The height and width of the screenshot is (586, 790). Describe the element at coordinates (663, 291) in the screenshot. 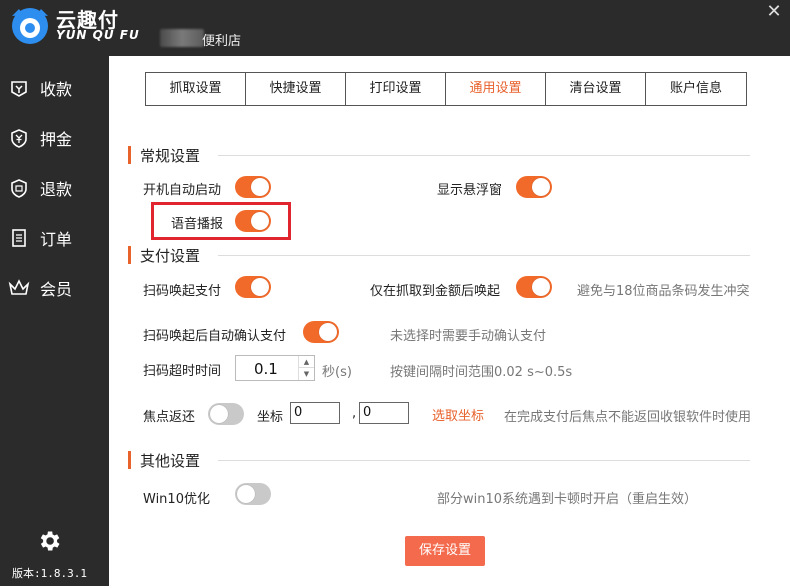

I see `amount-only-hint: 避免与18位商品条码发生冲突` at that location.